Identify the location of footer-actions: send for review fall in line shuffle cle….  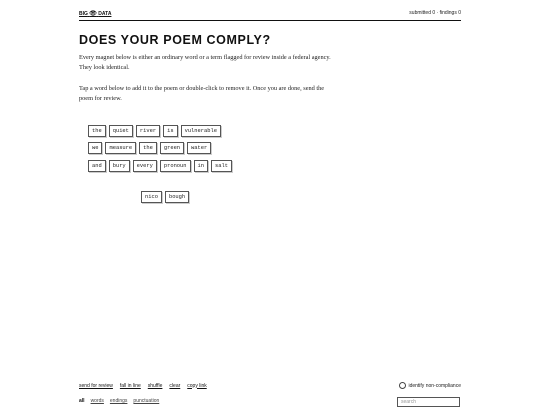
(270, 385).